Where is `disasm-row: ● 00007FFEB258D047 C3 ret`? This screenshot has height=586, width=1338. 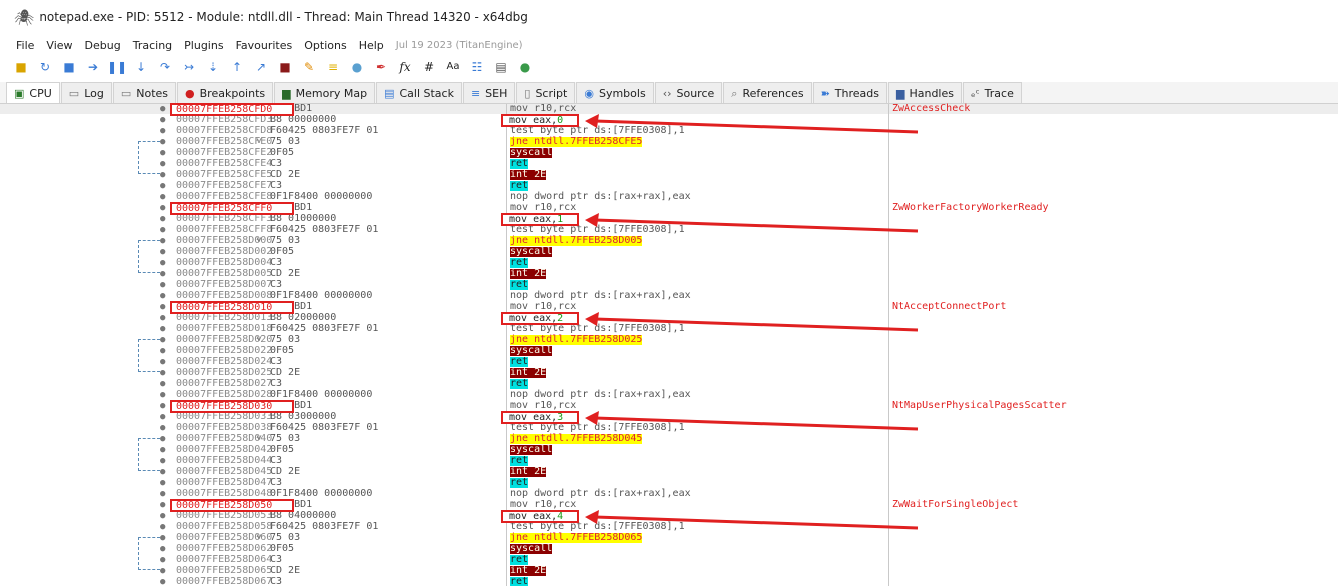
disasm-row: ● 00007FFEB258D047 C3 ret is located at coordinates (669, 482).